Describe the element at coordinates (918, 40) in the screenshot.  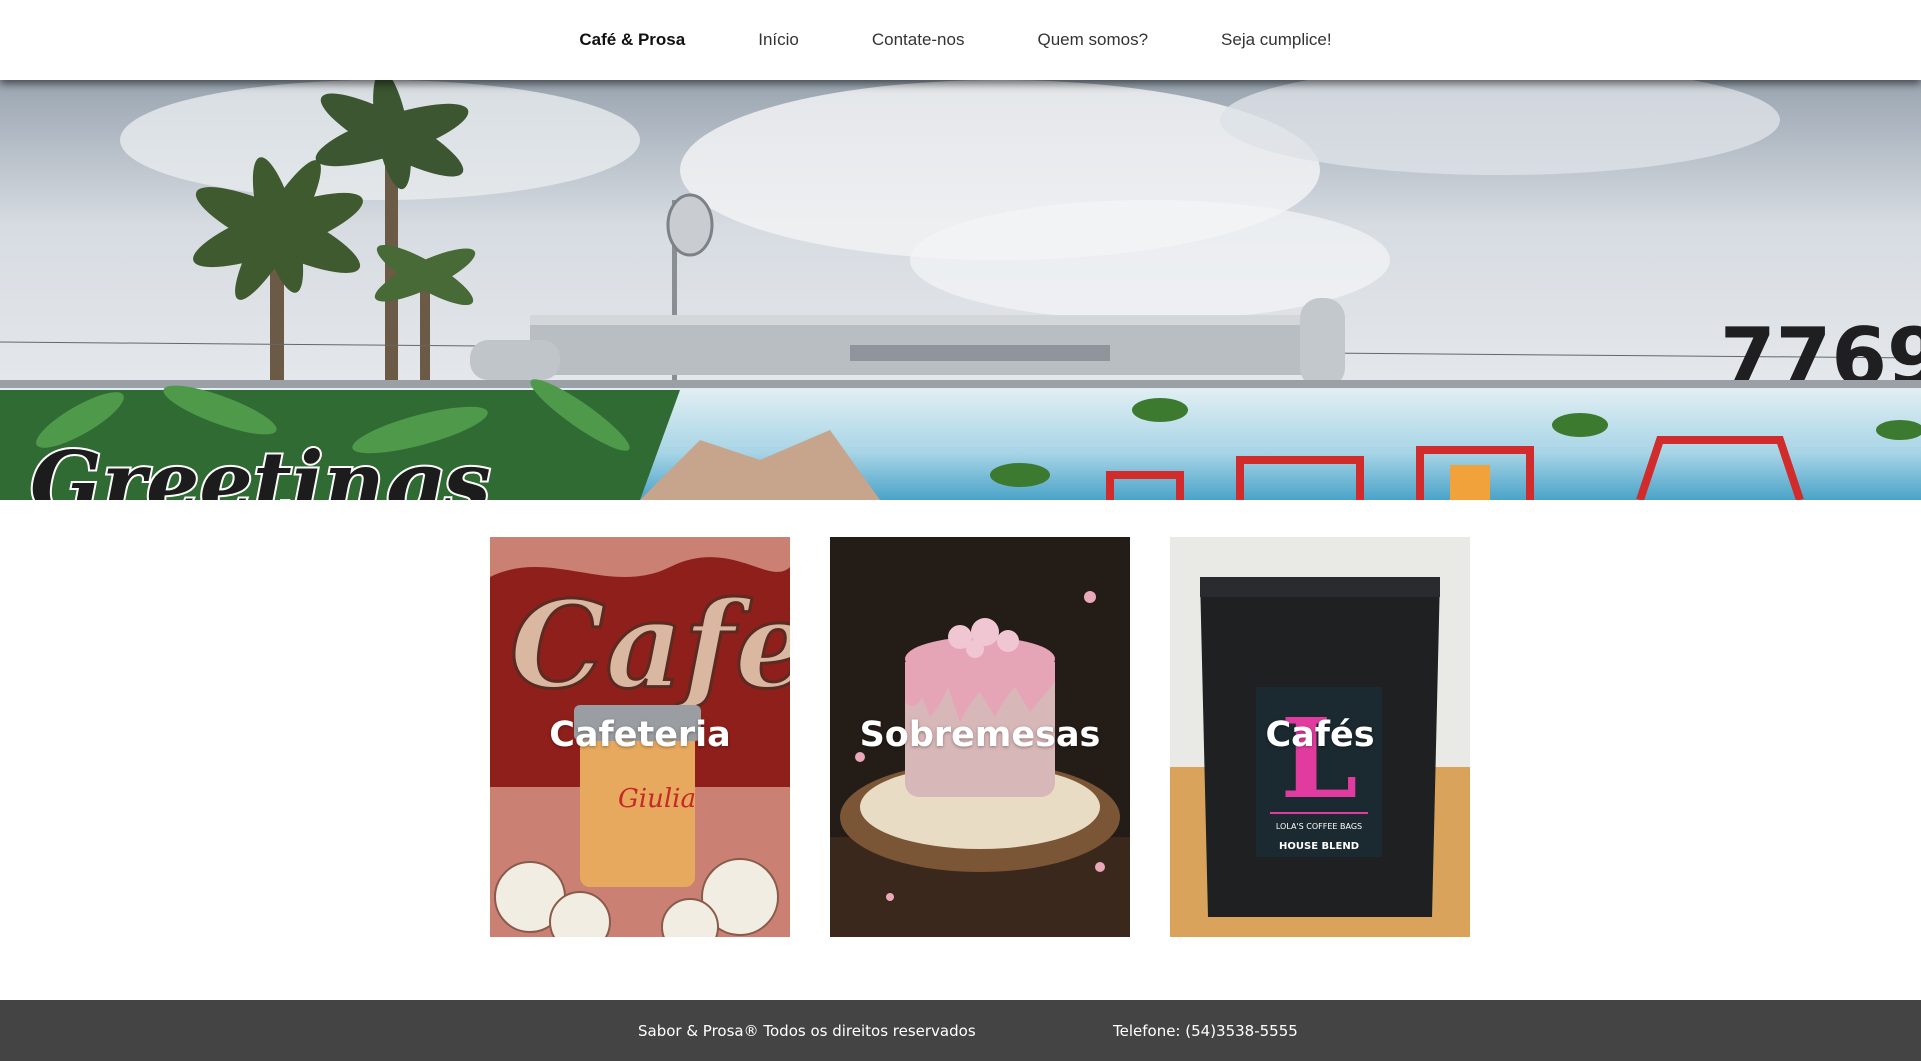
I see `nav-link-contate-nos: Contate-nos` at that location.